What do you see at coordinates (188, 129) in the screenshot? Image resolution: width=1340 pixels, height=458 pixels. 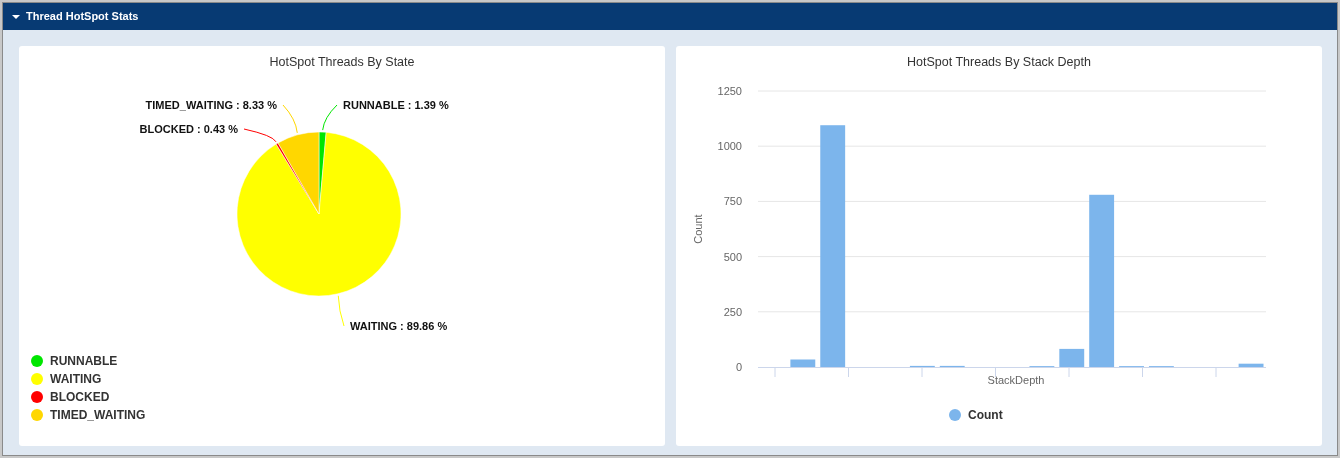 I see `data-label: BLOCKED : 0.43 %` at bounding box center [188, 129].